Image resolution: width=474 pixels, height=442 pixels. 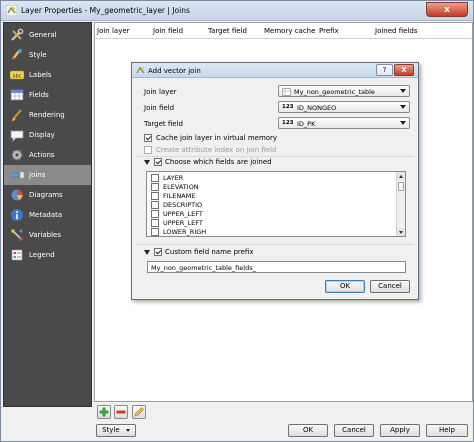 What do you see at coordinates (269, 187) in the screenshot?
I see `list-item: ELEVATION` at bounding box center [269, 187].